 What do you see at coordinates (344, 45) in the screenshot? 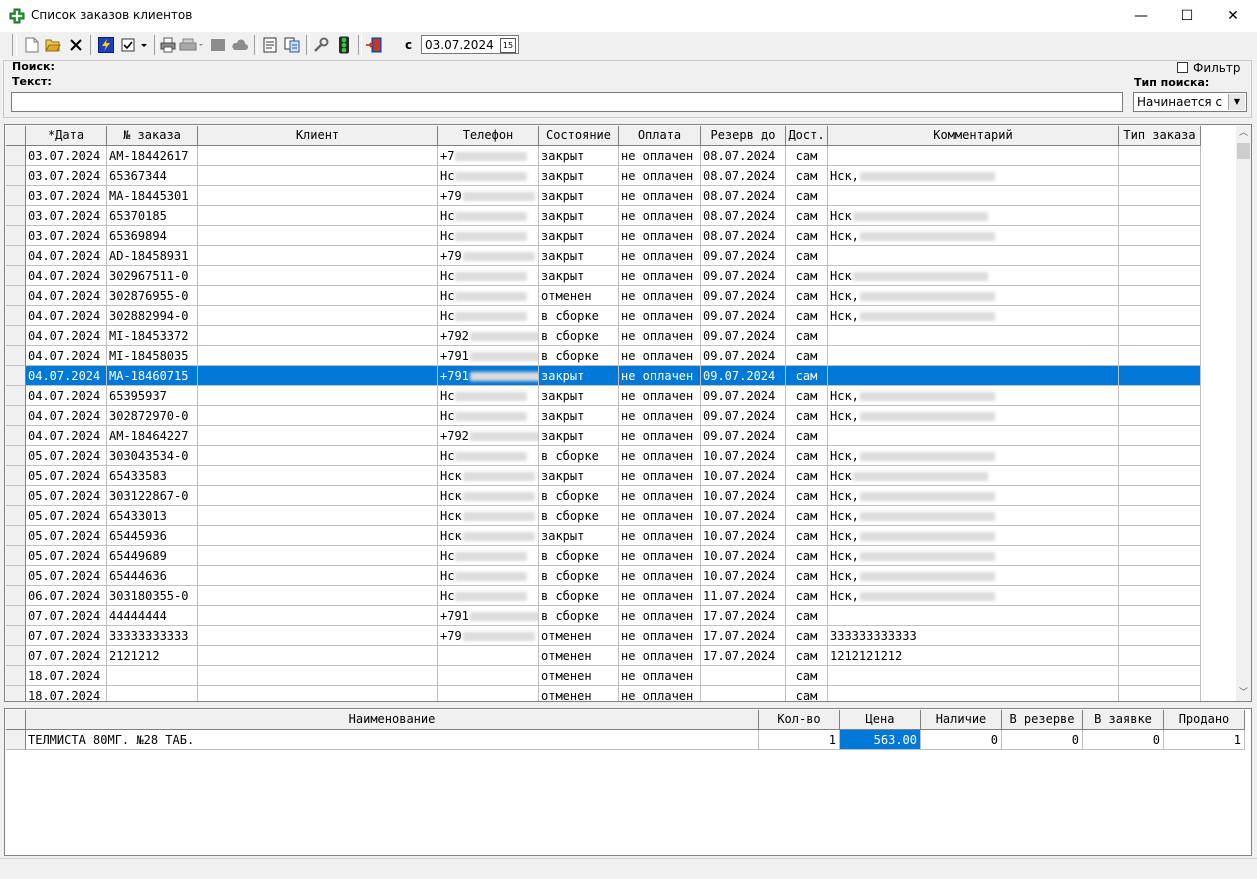
I see `traffic-light-button` at bounding box center [344, 45].